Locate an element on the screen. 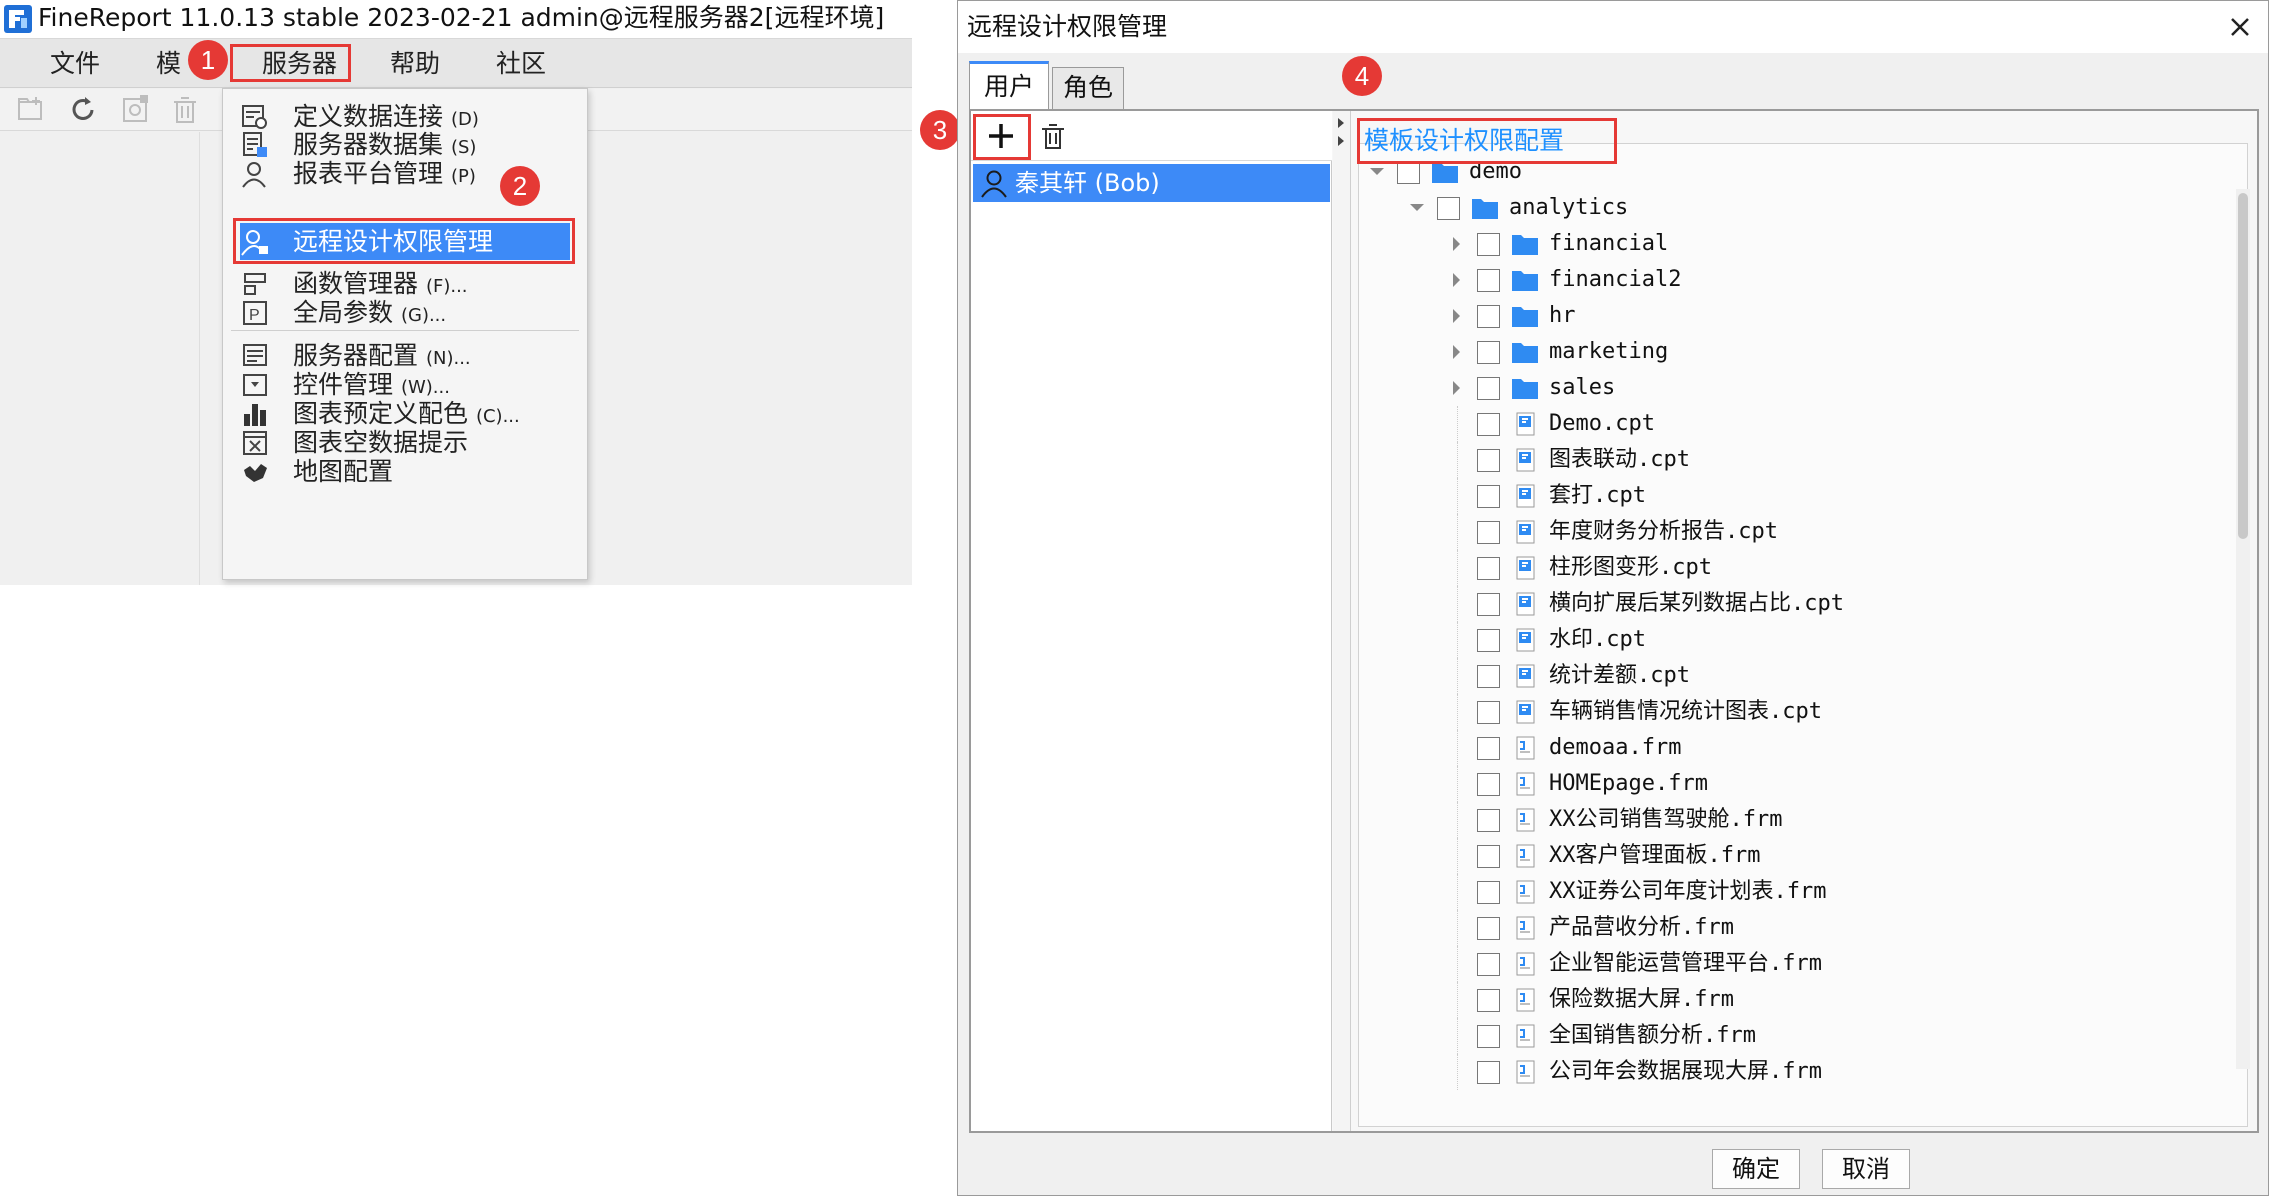  tree-file-row: 企业智能运营管理平台.frm is located at coordinates (1789, 964).